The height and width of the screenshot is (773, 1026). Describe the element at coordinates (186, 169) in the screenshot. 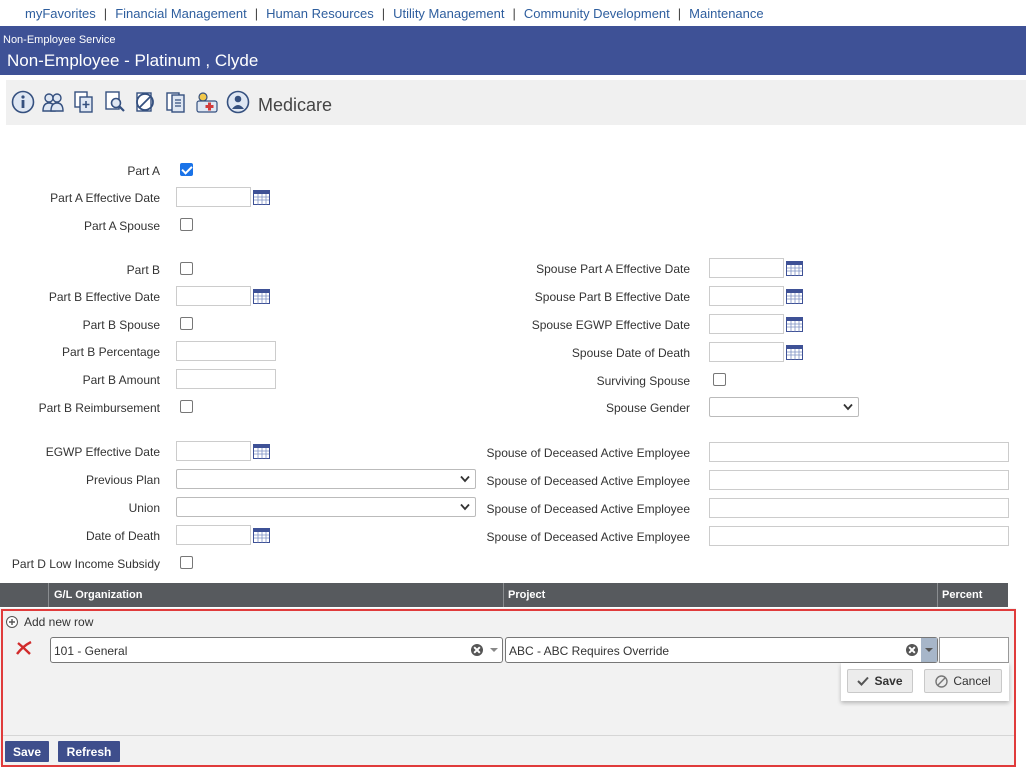

I see `part-a-checkbox` at that location.